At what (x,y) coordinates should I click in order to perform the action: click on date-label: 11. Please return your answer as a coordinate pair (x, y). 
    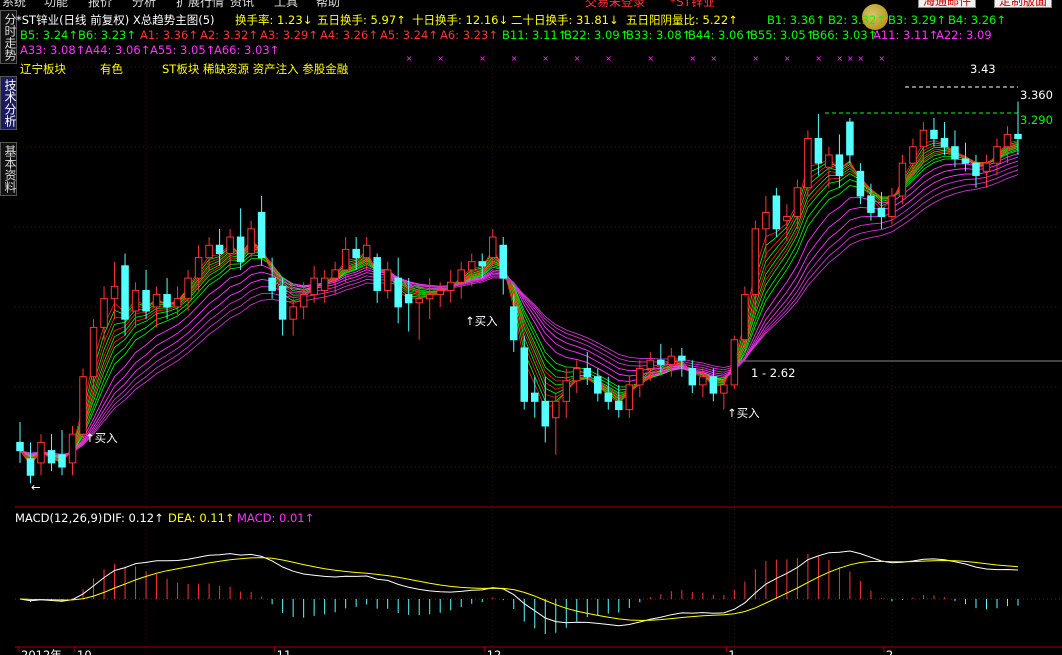
    Looking at the image, I should click on (284, 651).